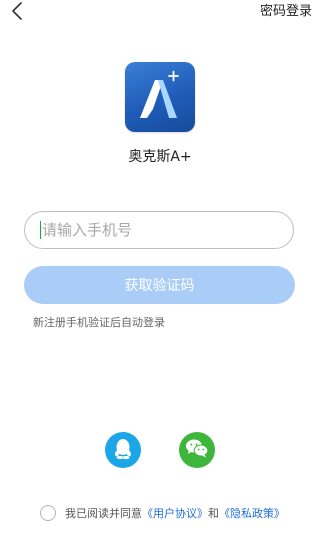  What do you see at coordinates (99, 322) in the screenshot?
I see `auto-register-hint: 新注册手机验证后自动登录` at bounding box center [99, 322].